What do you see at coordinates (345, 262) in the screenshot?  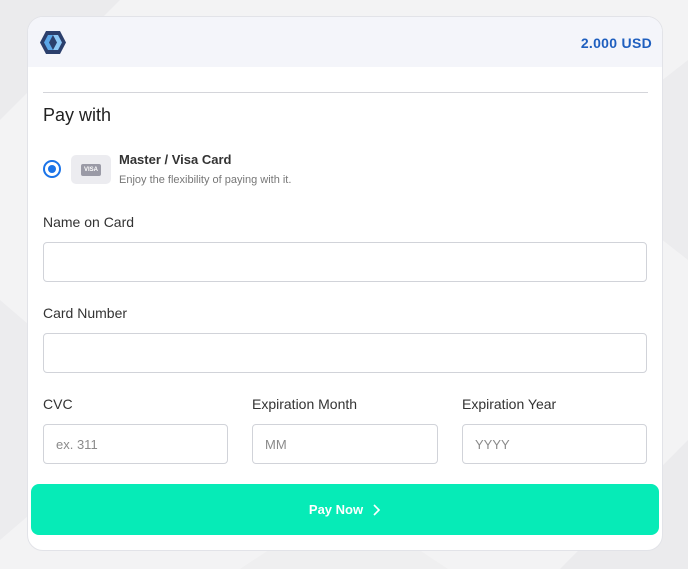 I see `name-on-card-input` at bounding box center [345, 262].